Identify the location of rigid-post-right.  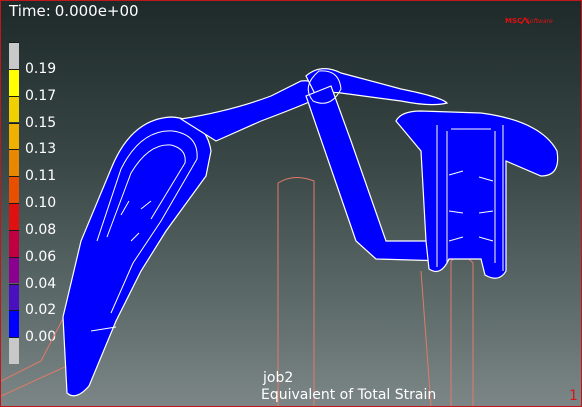
(462, 331).